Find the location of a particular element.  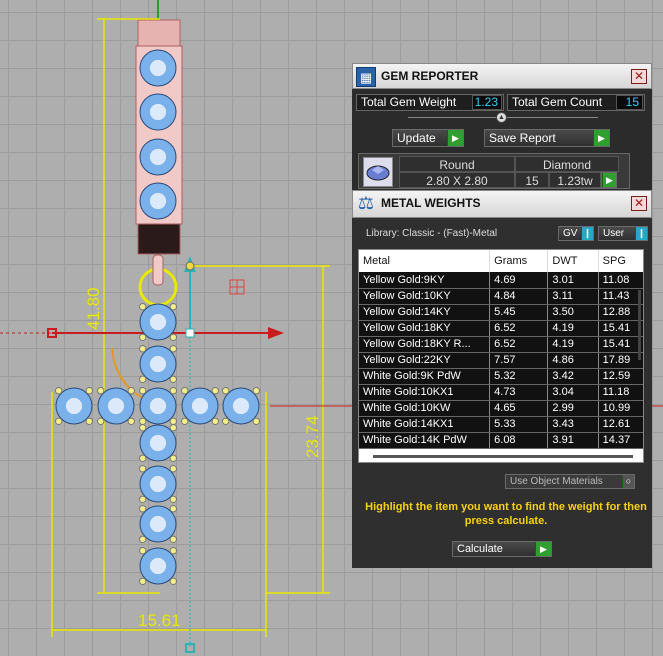

spg-cell: 12.61 is located at coordinates (620, 424).